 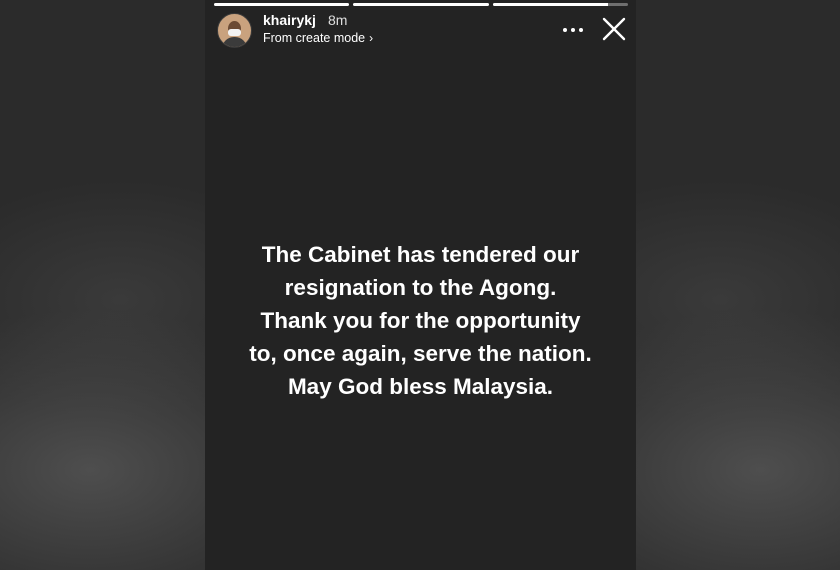 I want to click on create-mode-label: From create mode, so click(x=314, y=38).